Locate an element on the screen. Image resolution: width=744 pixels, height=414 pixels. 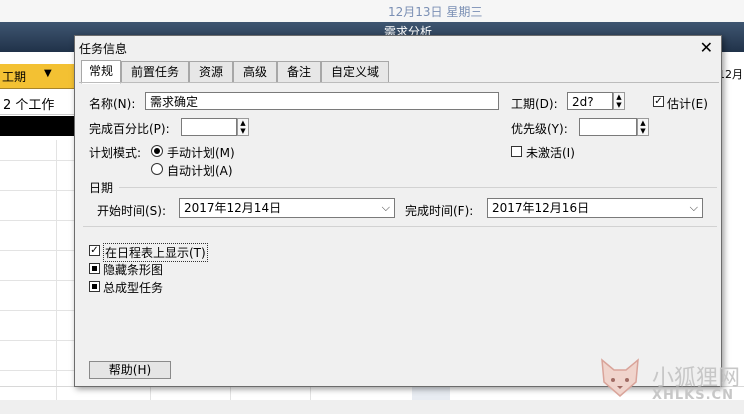
finish-date-value: 2017年12月16日 is located at coordinates (541, 208).